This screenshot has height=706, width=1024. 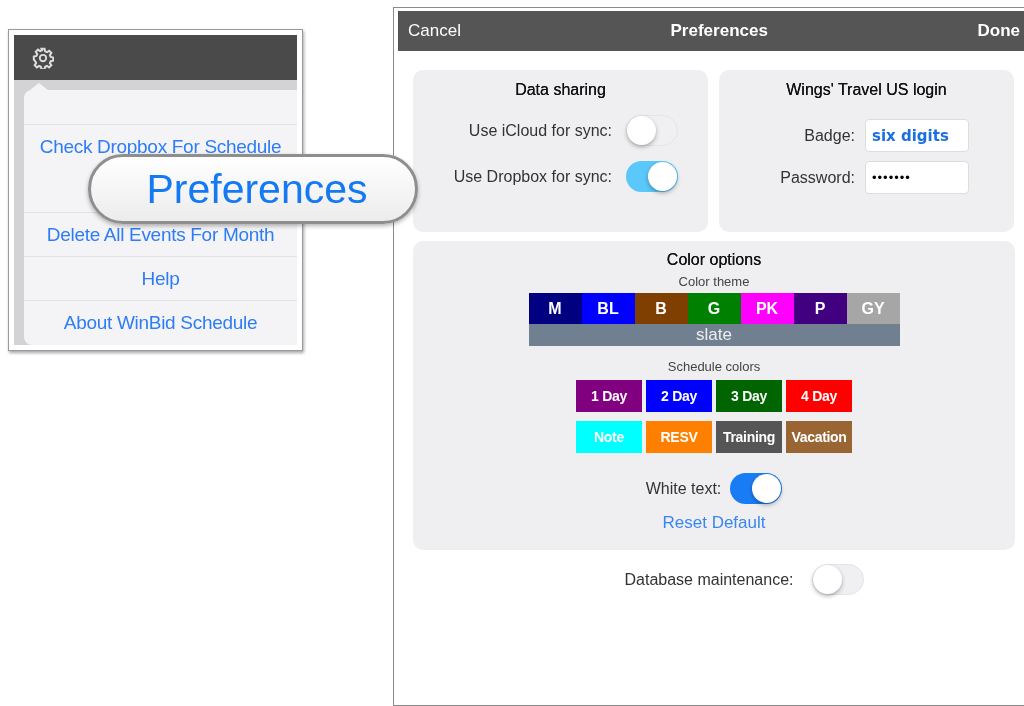 What do you see at coordinates (555, 308) in the screenshot?
I see `theme-swatch: M` at bounding box center [555, 308].